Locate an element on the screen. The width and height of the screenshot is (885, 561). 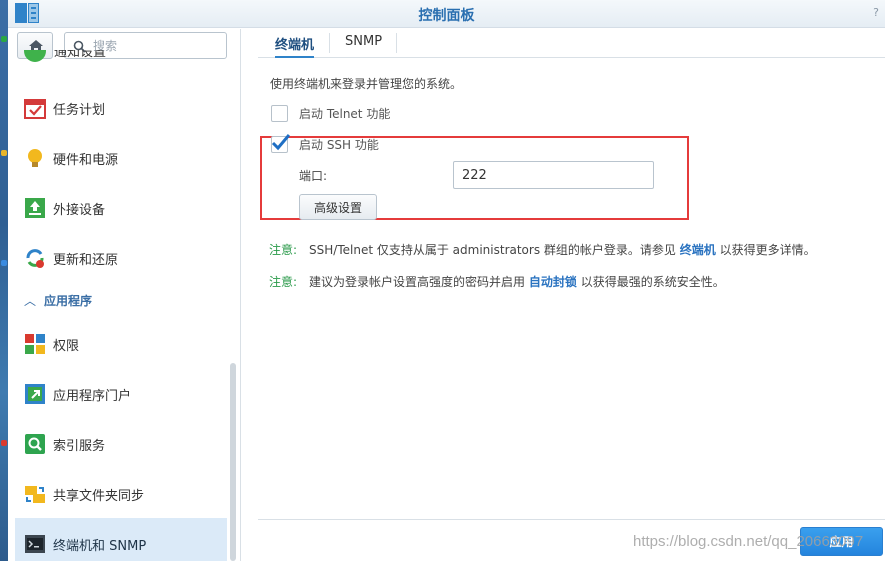
app-portal-icon is located at coordinates (35, 394).